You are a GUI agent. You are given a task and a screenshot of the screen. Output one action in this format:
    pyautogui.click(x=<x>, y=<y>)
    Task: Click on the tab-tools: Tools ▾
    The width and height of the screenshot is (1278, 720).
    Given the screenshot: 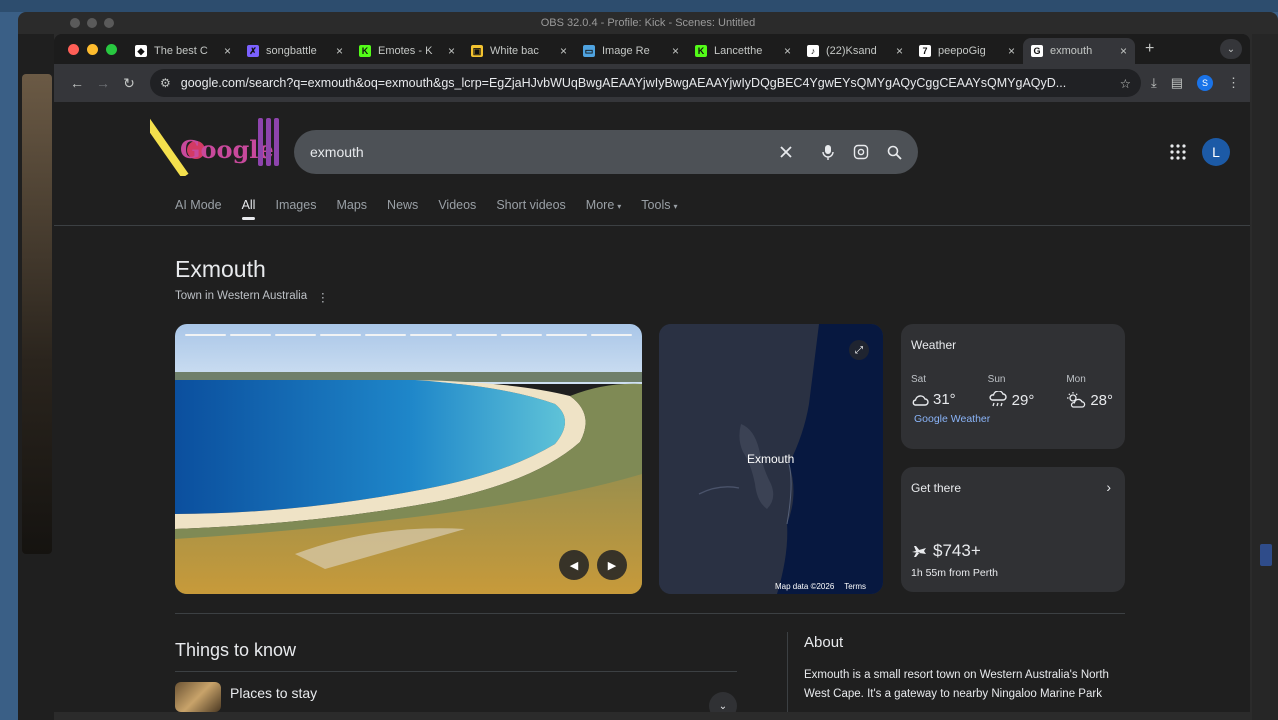 What is the action you would take?
    pyautogui.click(x=659, y=205)
    